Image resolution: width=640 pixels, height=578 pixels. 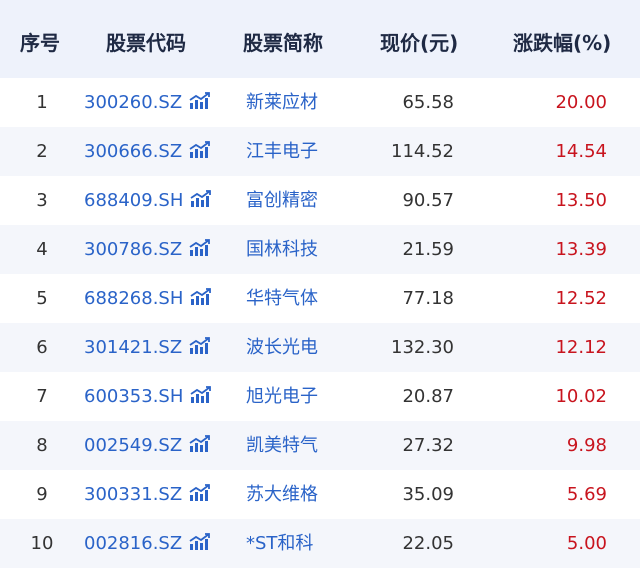 What do you see at coordinates (283, 43) in the screenshot?
I see `header-name: 股票简称` at bounding box center [283, 43].